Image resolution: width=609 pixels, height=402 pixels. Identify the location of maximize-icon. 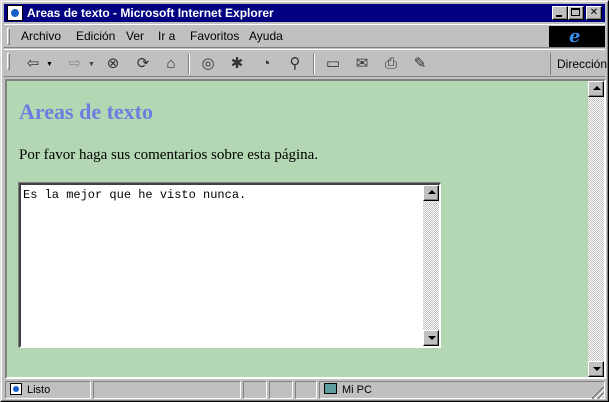
(575, 12).